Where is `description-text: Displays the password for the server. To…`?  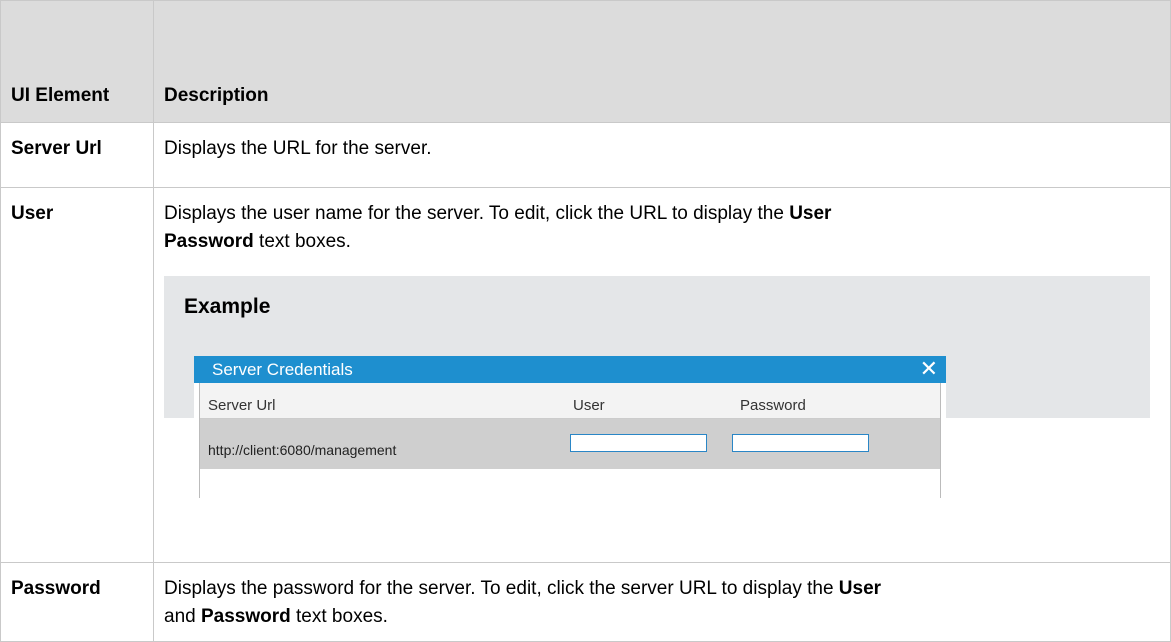 description-text: Displays the password for the server. To… is located at coordinates (662, 603).